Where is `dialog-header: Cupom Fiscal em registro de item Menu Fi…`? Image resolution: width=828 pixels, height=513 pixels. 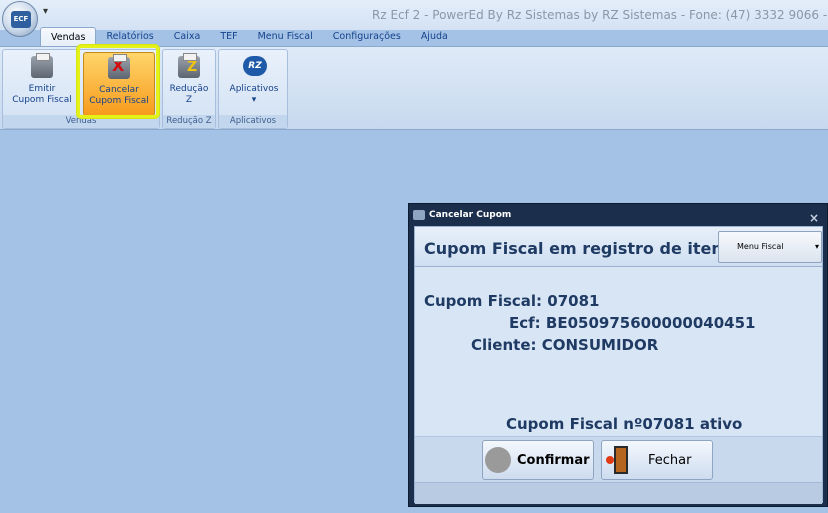
dialog-header: Cupom Fiscal em registro de item Menu Fi… is located at coordinates (618, 247).